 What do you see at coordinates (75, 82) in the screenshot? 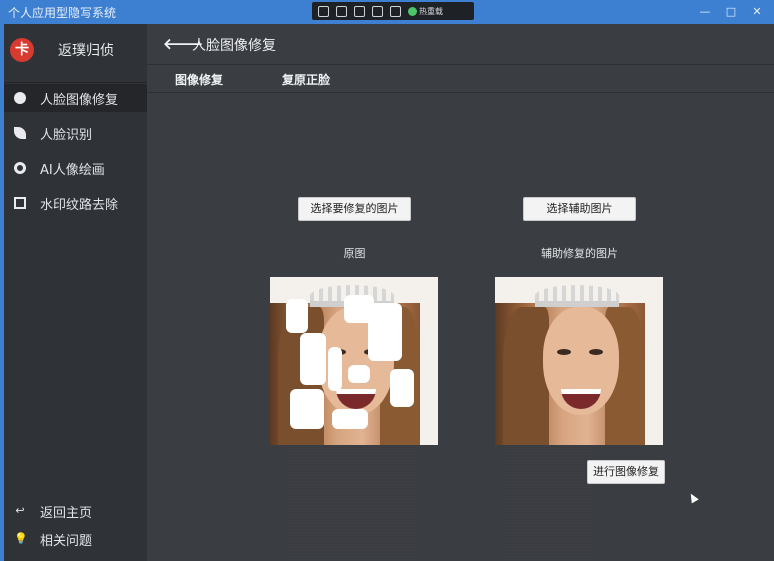
I see `sidebar-divider` at bounding box center [75, 82].